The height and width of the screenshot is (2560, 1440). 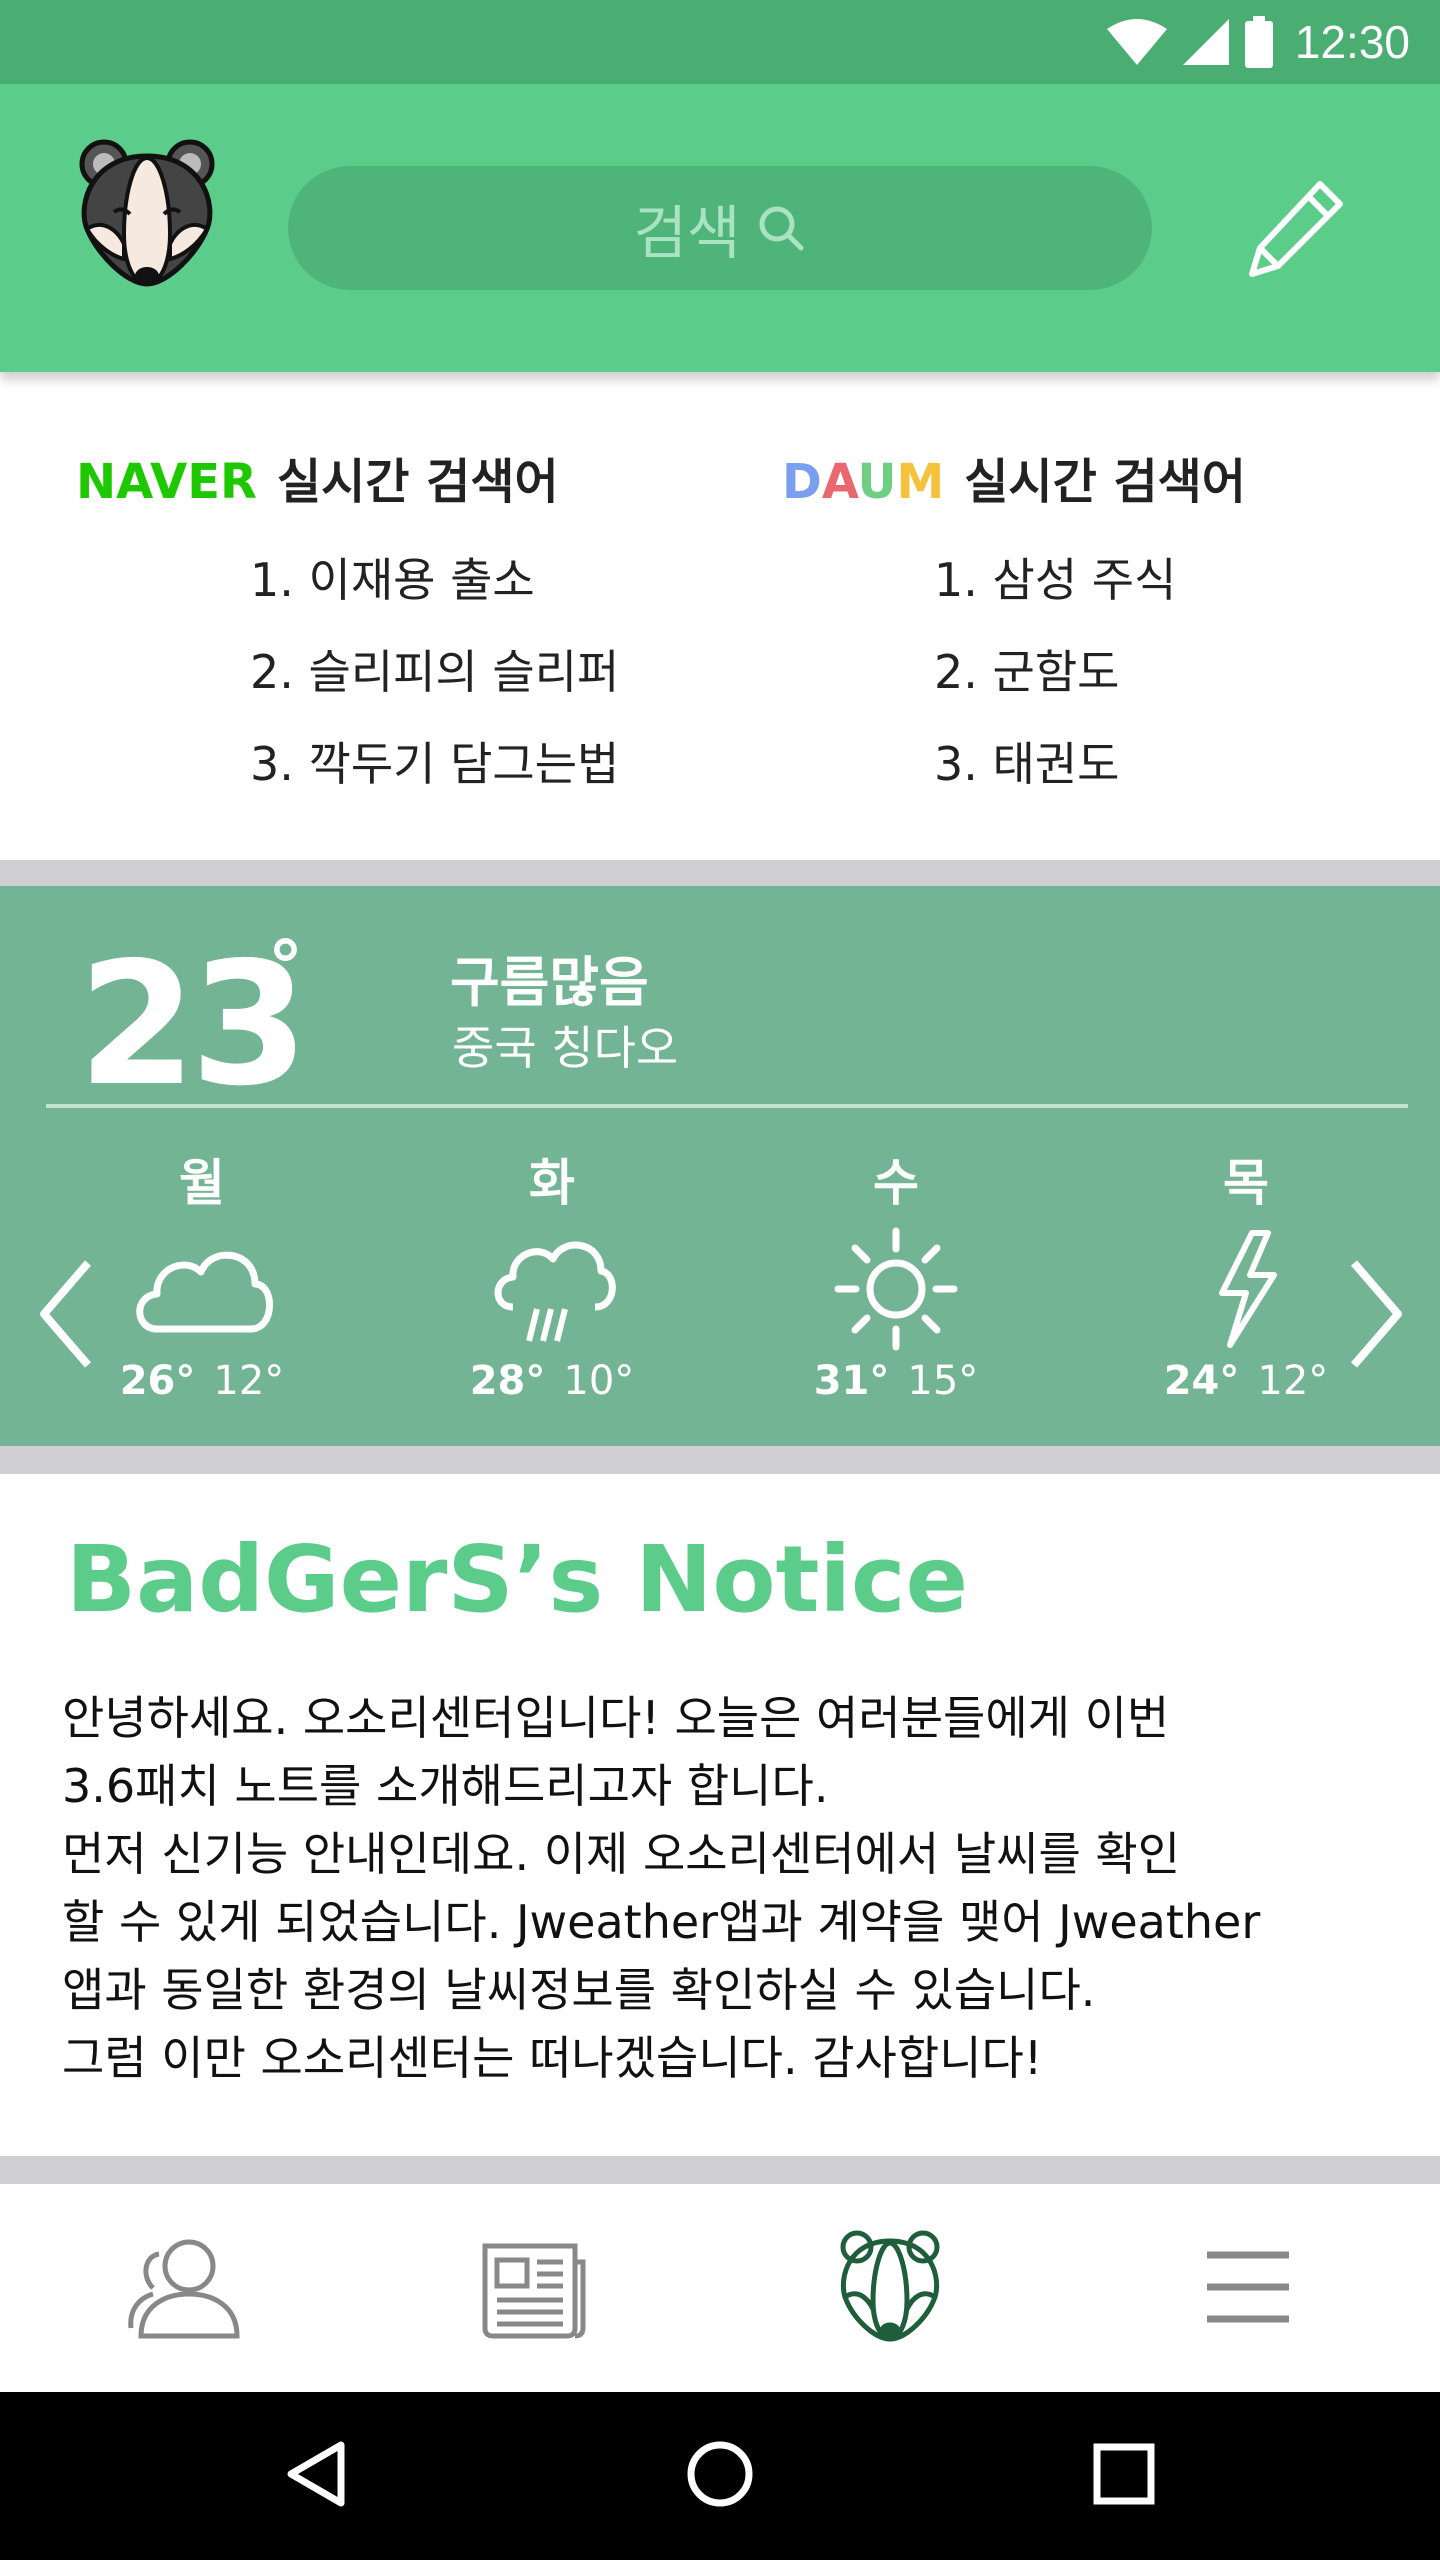 I want to click on badger-icon, so click(x=890, y=2289).